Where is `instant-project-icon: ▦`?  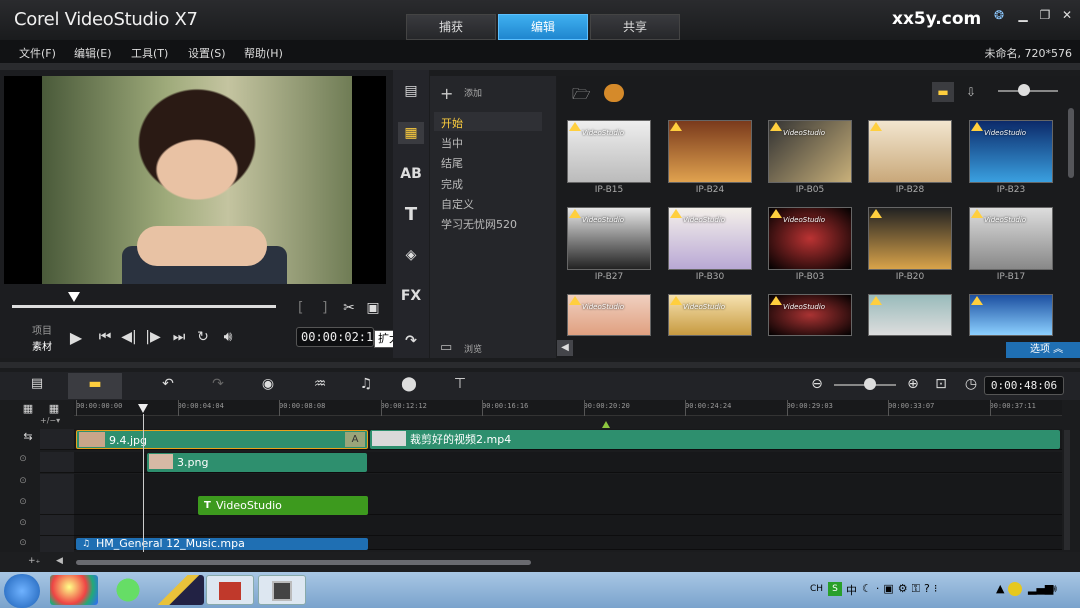 instant-project-icon: ▦ is located at coordinates (411, 133).